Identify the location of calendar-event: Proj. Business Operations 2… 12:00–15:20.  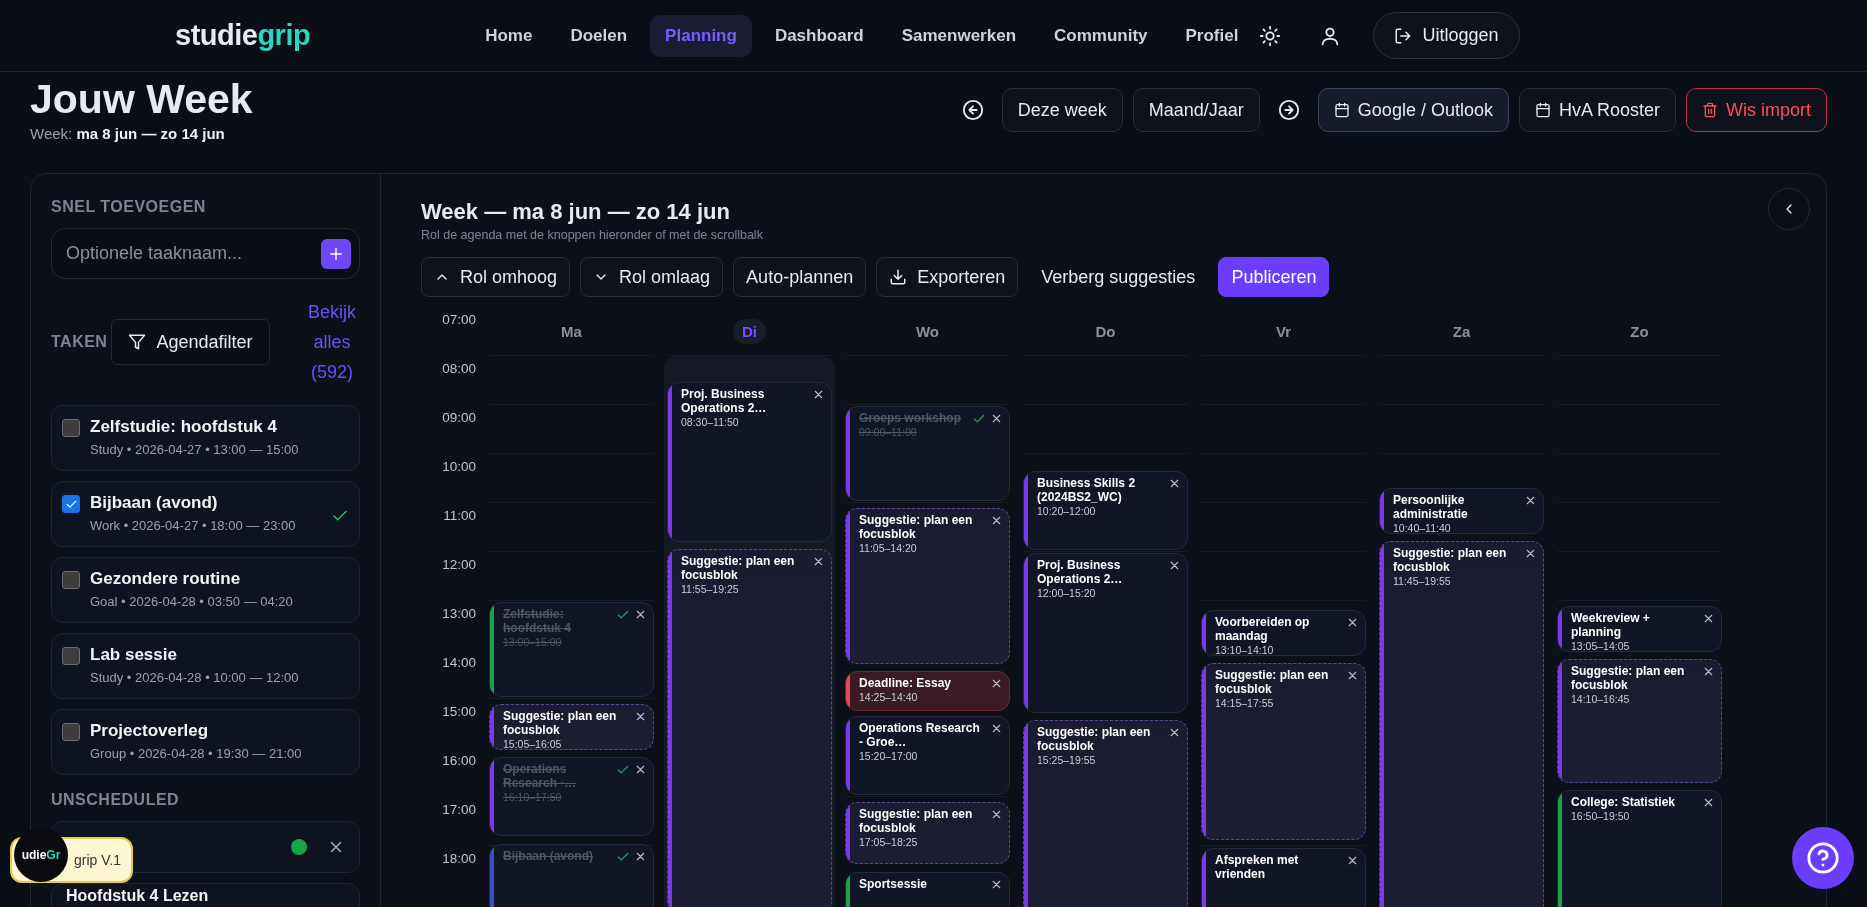
(1105, 633).